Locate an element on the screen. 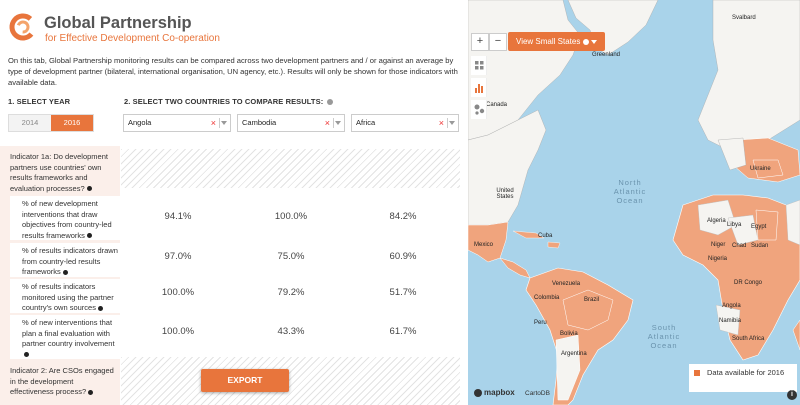 The height and width of the screenshot is (405, 800). grid-icon is located at coordinates (479, 65).